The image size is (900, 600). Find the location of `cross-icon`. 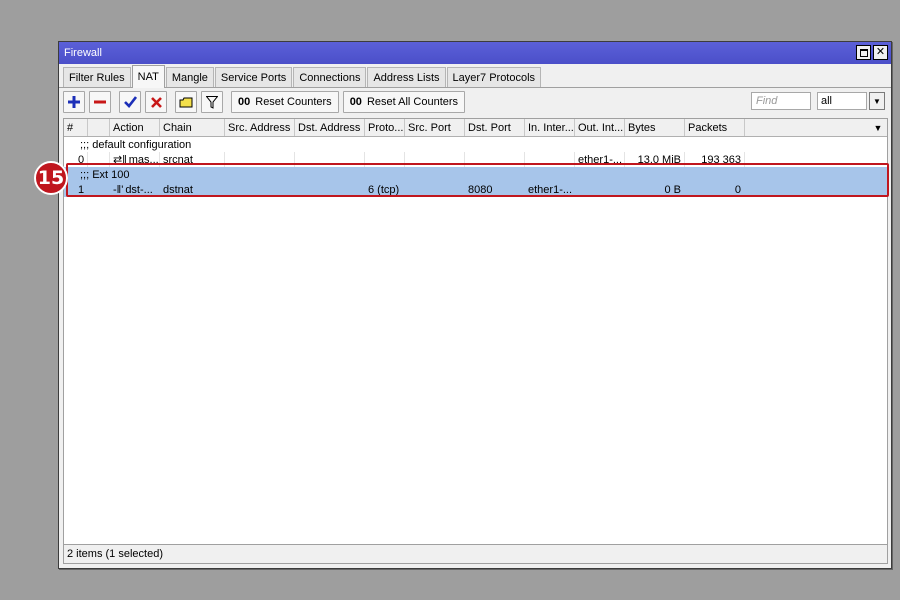

cross-icon is located at coordinates (156, 102).